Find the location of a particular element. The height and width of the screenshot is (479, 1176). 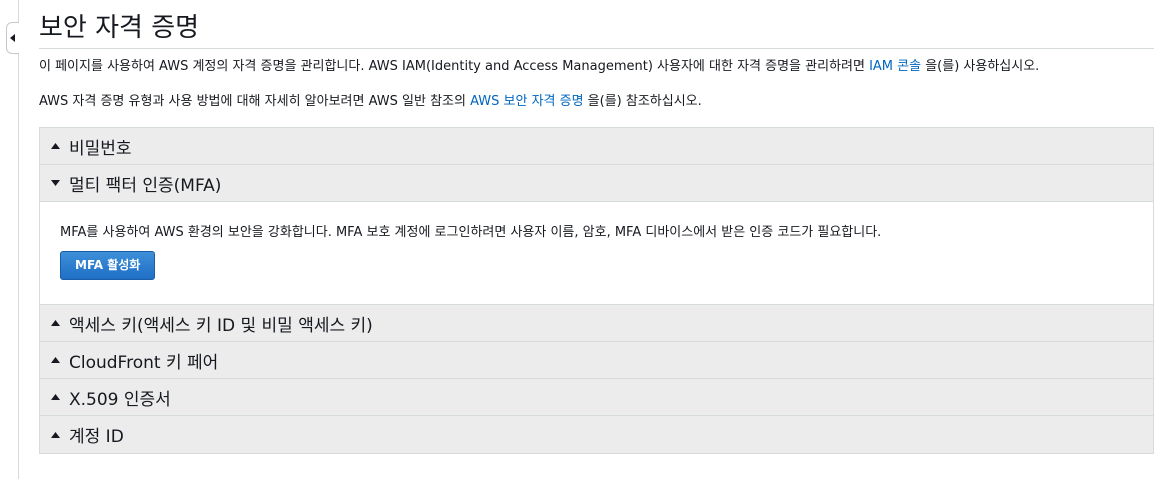

section-account-id-header: 계정 ID is located at coordinates (596, 434).